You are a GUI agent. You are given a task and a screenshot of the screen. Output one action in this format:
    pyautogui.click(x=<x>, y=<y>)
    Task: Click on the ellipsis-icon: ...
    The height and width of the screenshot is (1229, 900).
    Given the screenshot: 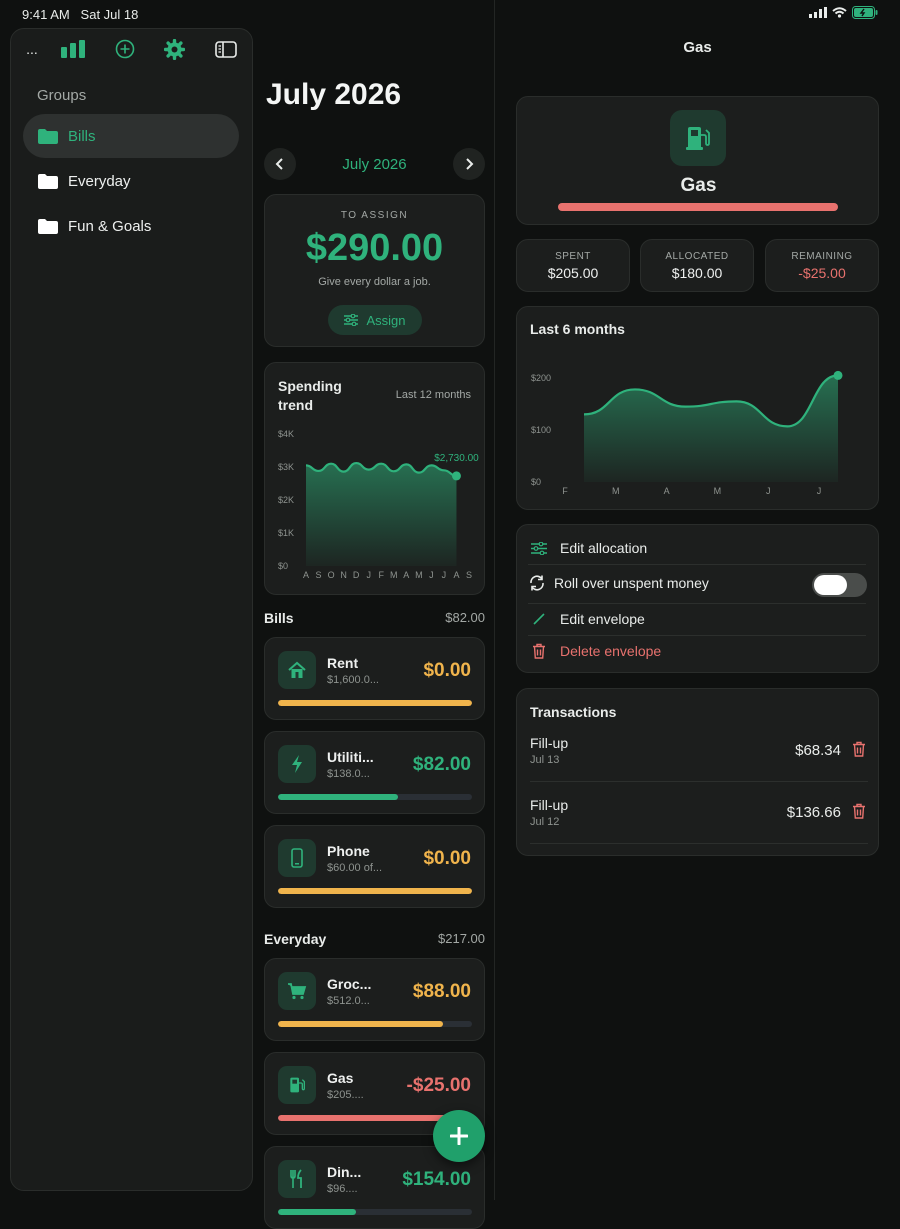 What is the action you would take?
    pyautogui.click(x=32, y=49)
    